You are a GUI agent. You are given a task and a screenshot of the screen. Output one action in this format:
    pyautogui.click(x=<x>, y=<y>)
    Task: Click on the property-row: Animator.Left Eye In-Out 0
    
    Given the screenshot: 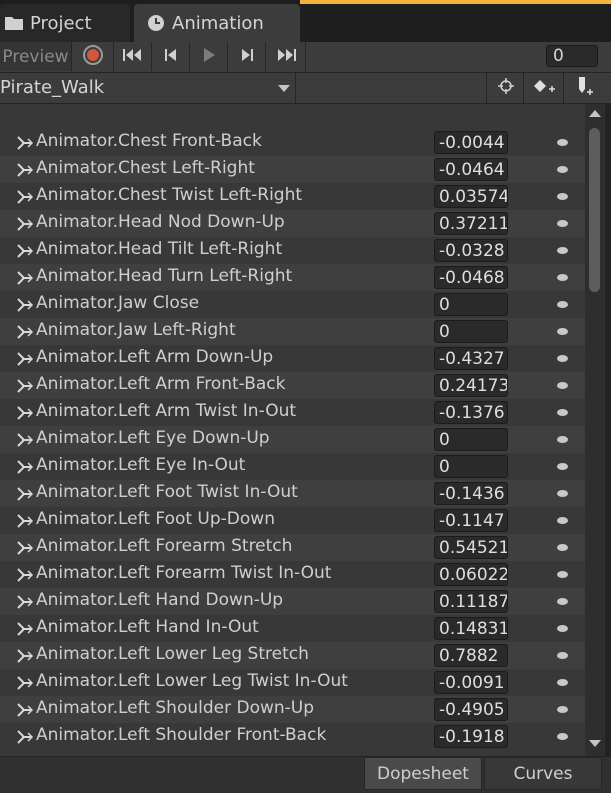 What is the action you would take?
    pyautogui.click(x=292, y=466)
    